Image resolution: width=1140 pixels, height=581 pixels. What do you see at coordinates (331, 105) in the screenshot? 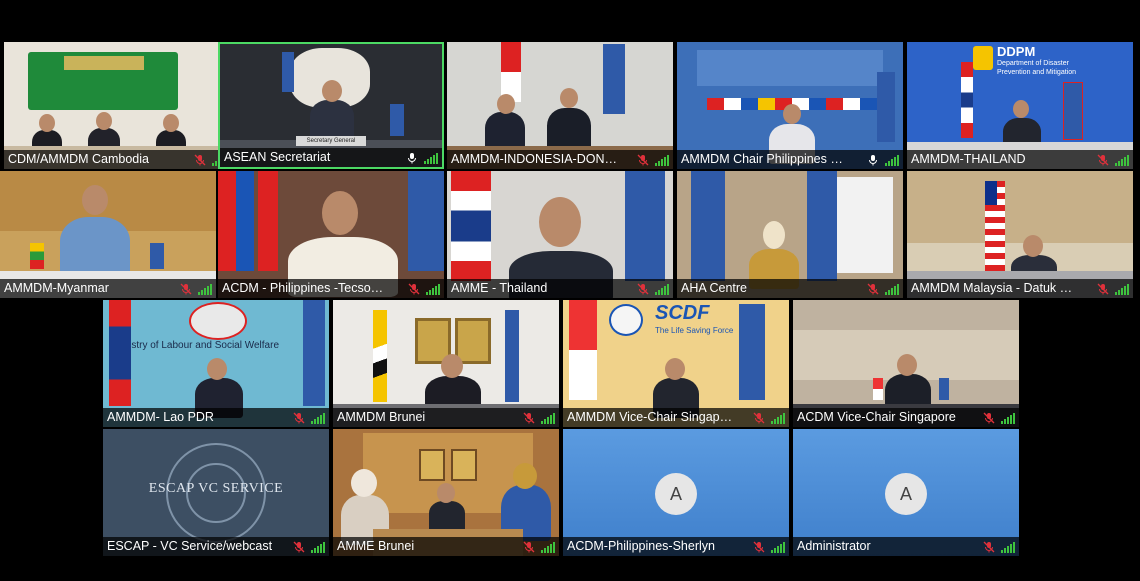
I see `video-tile-asean-secretariat: Secretary General ASEAN Secretariat` at bounding box center [331, 105].